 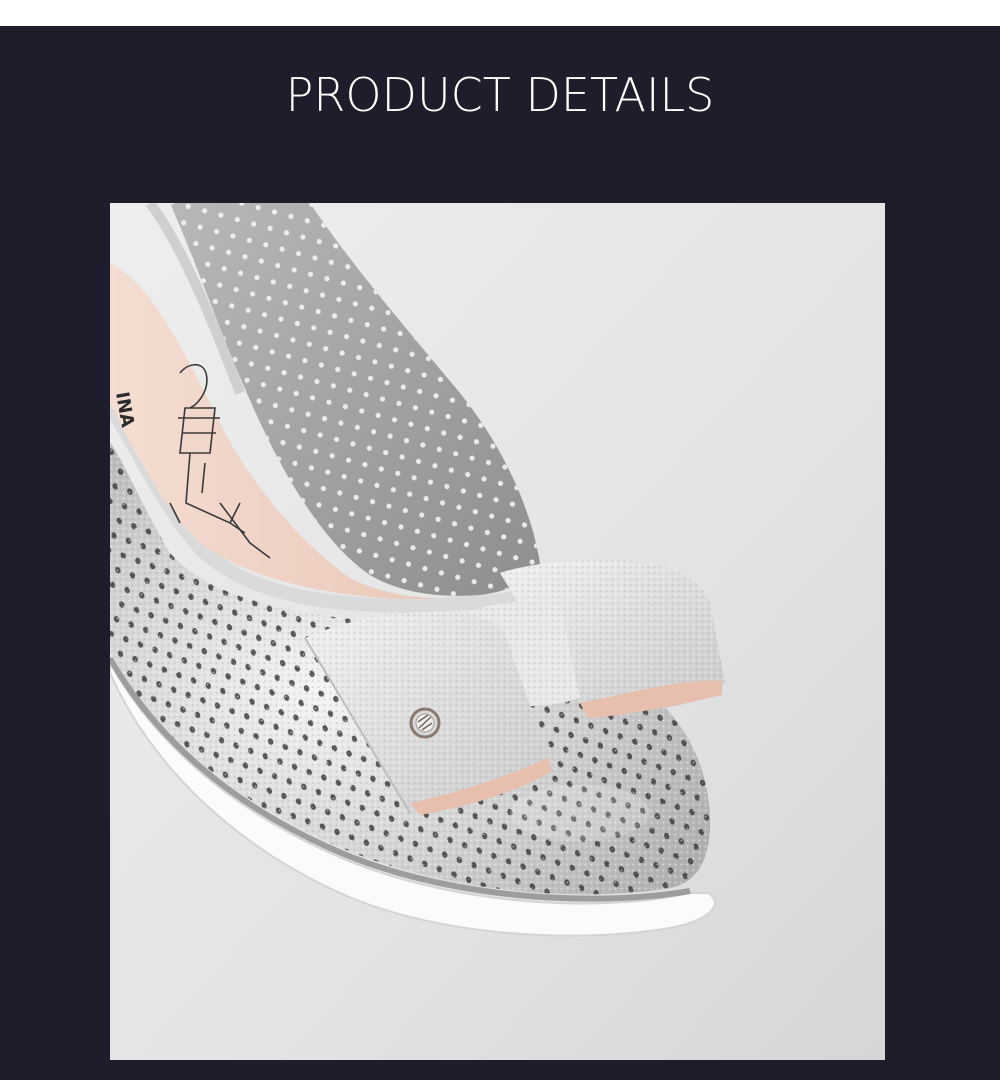 I want to click on logo-stud, so click(x=425, y=723).